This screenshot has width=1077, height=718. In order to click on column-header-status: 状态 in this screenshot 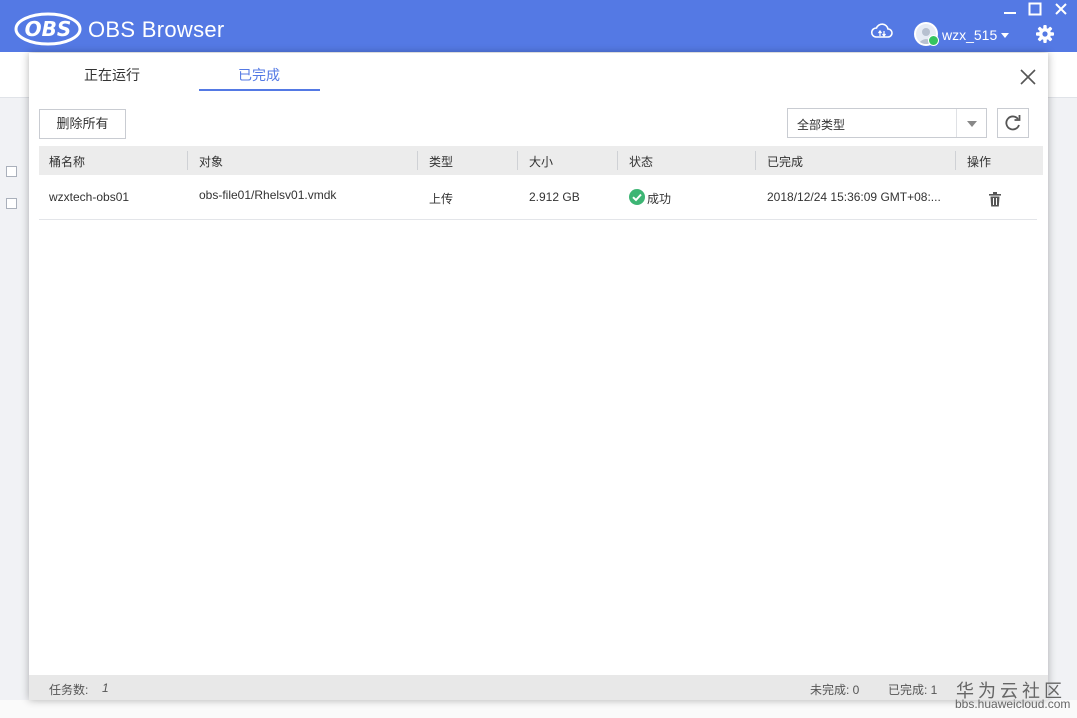, I will do `click(641, 162)`.